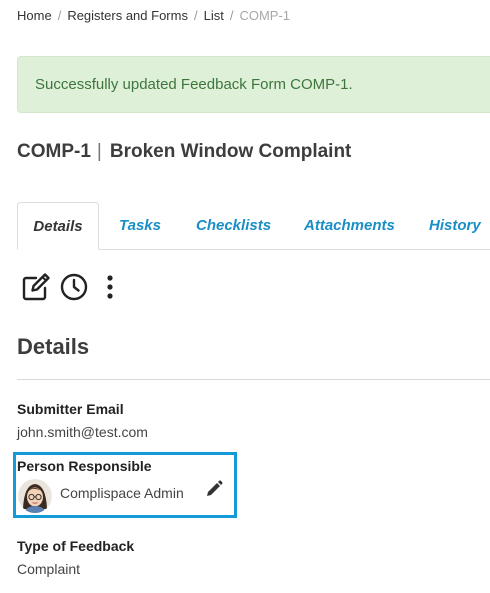 This screenshot has width=490, height=593. I want to click on type-of-feedback-label: Type of Feedback, so click(76, 546).